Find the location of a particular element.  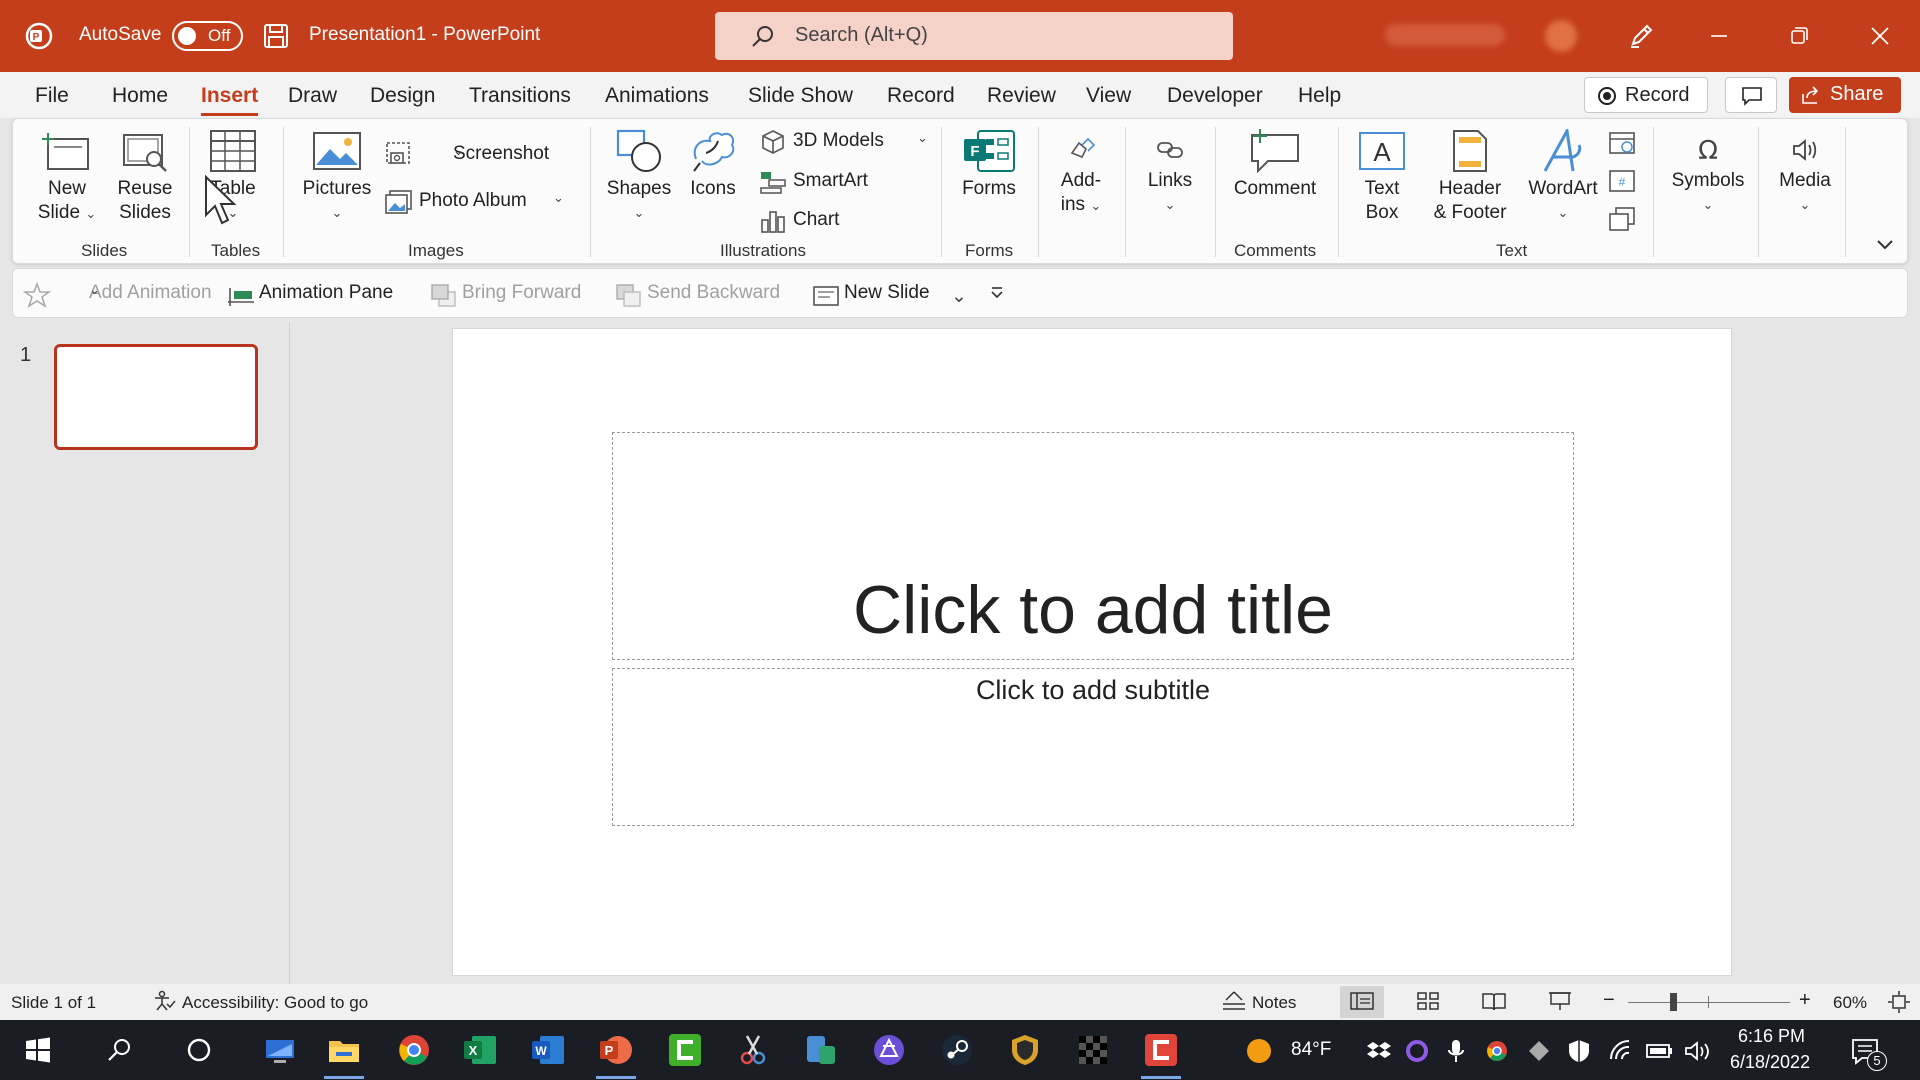

zoom-slider-thumb is located at coordinates (1673, 1002).